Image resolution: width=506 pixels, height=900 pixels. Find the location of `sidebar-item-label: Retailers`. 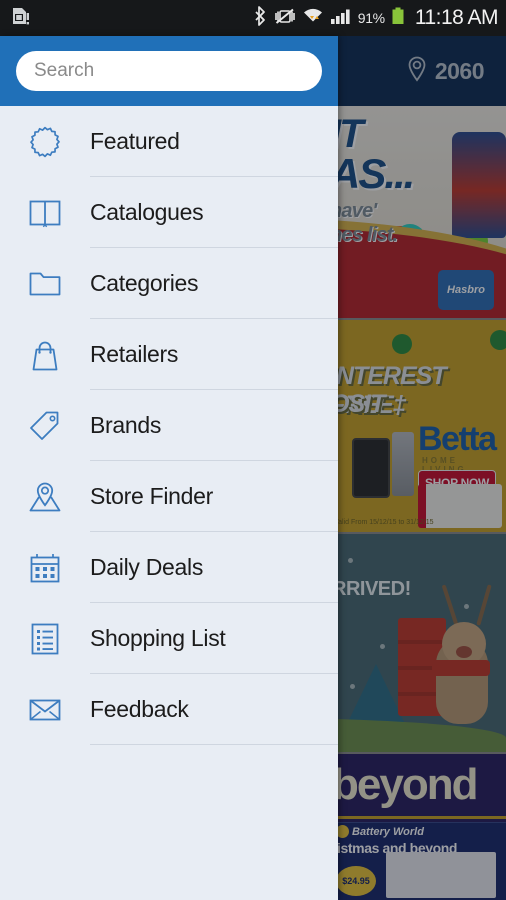

sidebar-item-label: Retailers is located at coordinates (134, 354).